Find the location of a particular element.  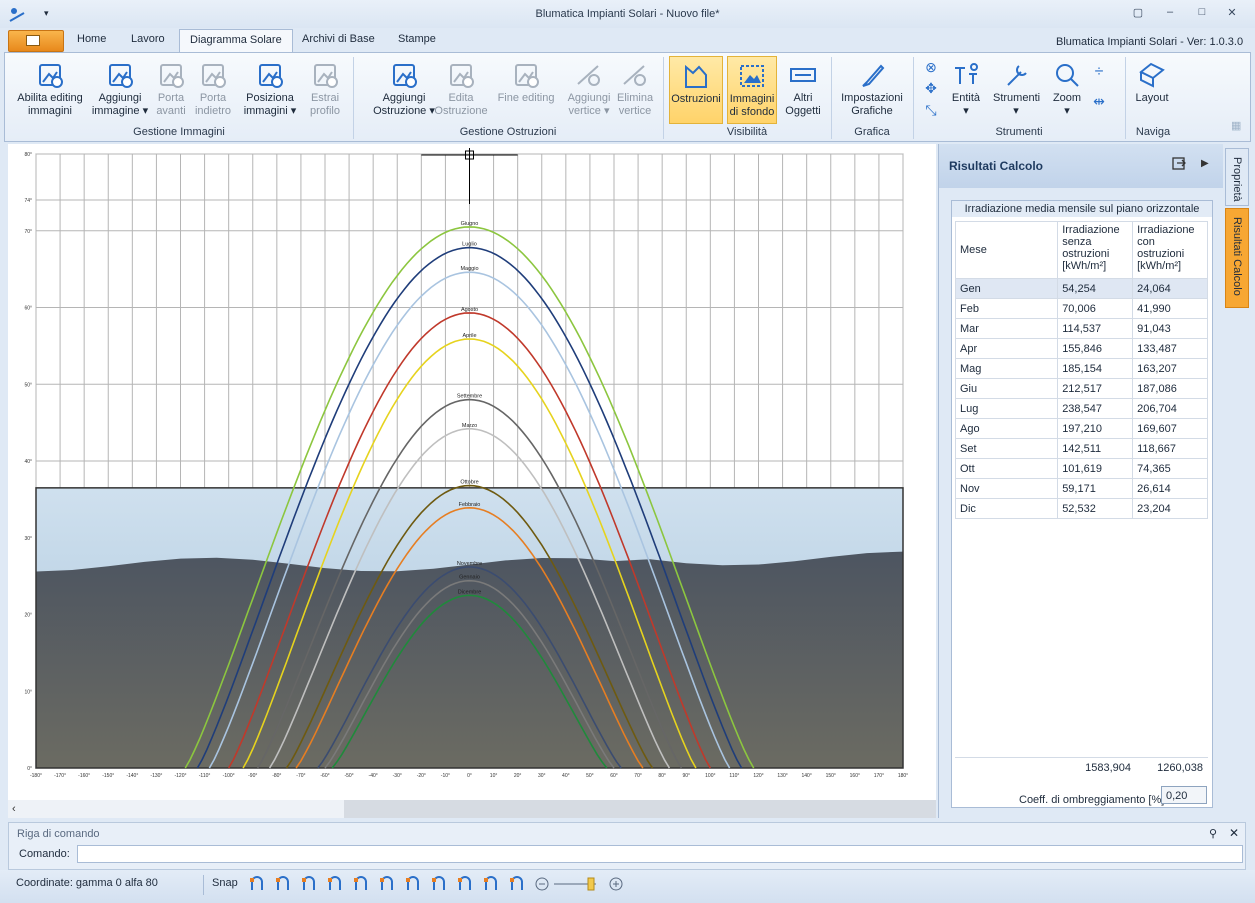

dock-icon is located at coordinates (1179, 164).